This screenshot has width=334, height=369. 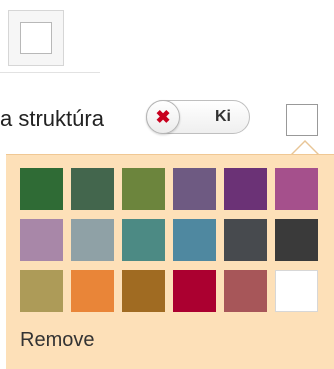 I want to click on color-swatch-button, so click(x=36, y=38).